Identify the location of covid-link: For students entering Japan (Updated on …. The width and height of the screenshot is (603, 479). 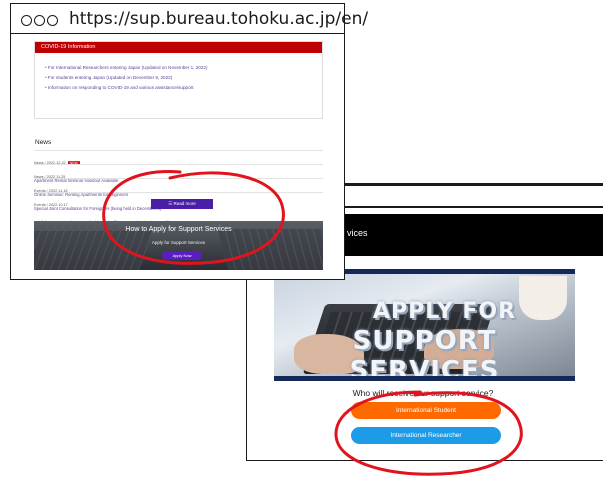
(183, 77).